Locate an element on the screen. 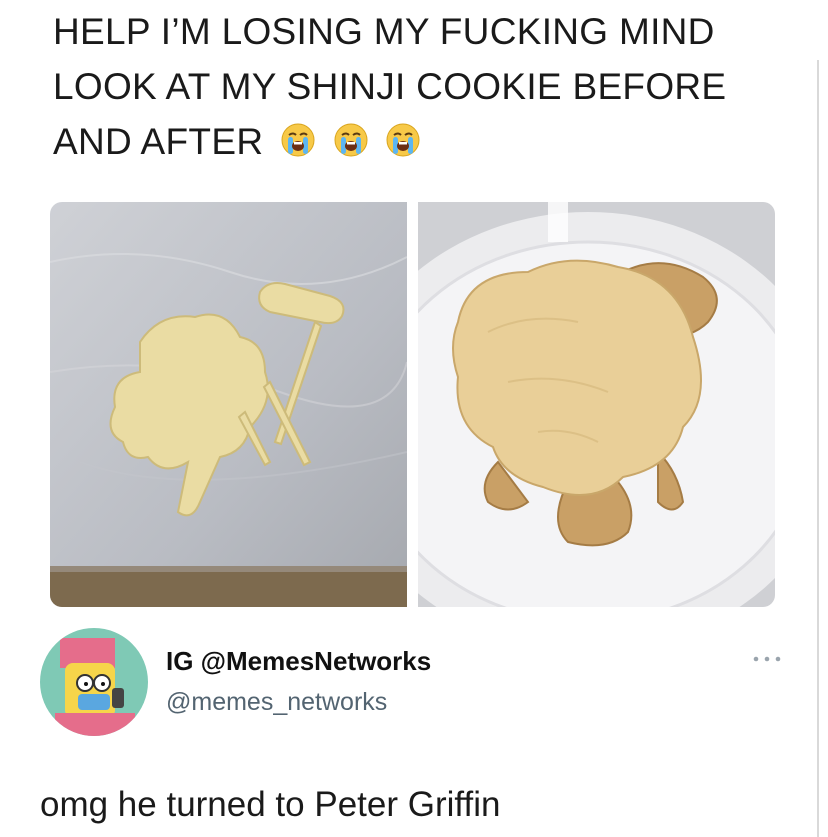  avatar is located at coordinates (94, 682).